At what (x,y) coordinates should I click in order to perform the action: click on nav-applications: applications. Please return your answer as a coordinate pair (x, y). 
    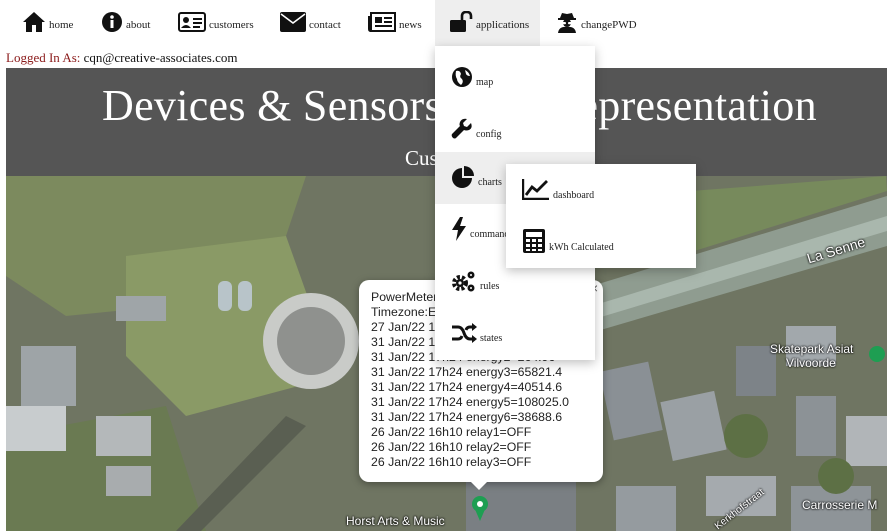
    Looking at the image, I should click on (487, 23).